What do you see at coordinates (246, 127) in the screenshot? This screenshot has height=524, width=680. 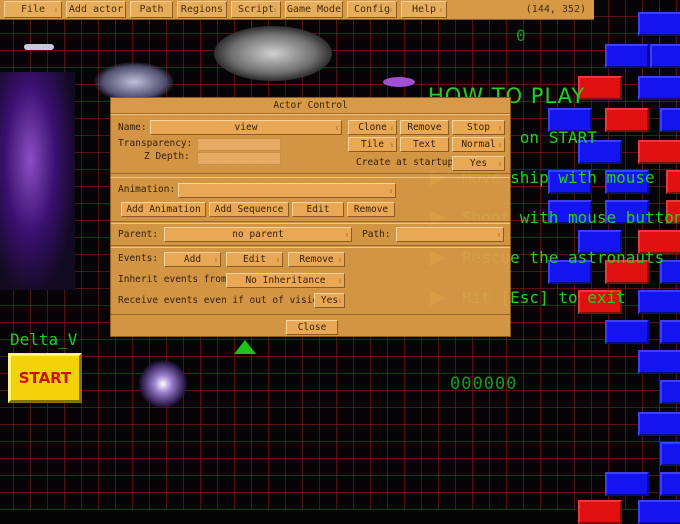 I see `name-select: view` at bounding box center [246, 127].